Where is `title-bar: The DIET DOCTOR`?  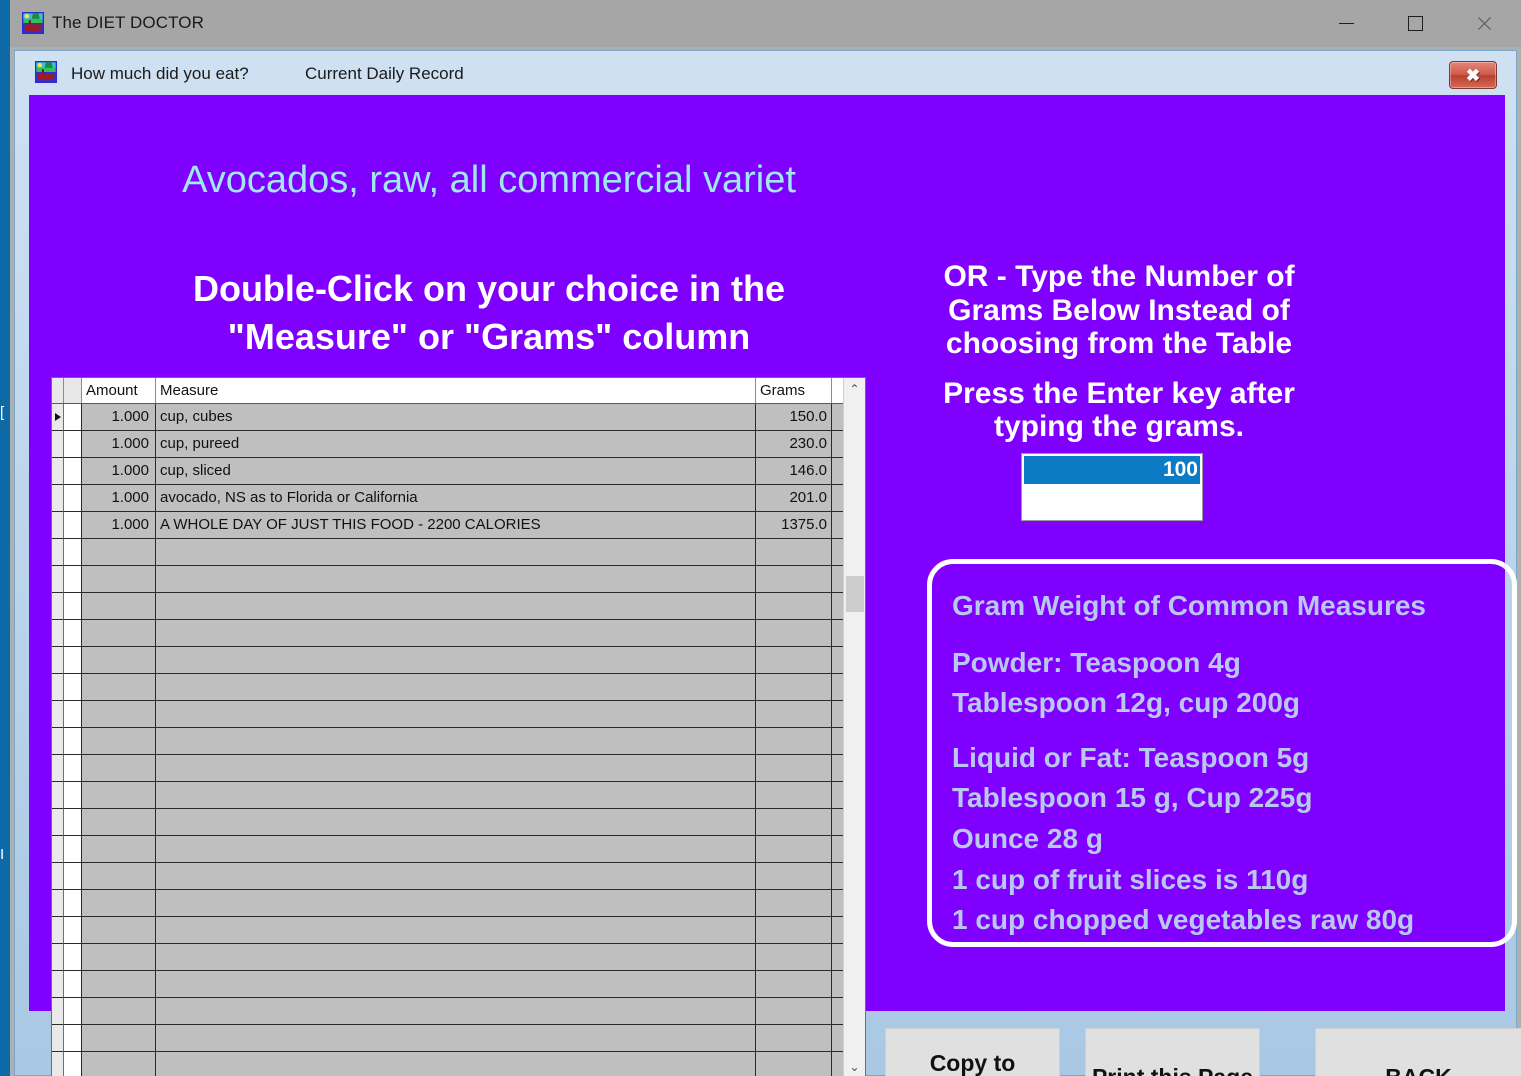
title-bar: The DIET DOCTOR is located at coordinates (765, 23).